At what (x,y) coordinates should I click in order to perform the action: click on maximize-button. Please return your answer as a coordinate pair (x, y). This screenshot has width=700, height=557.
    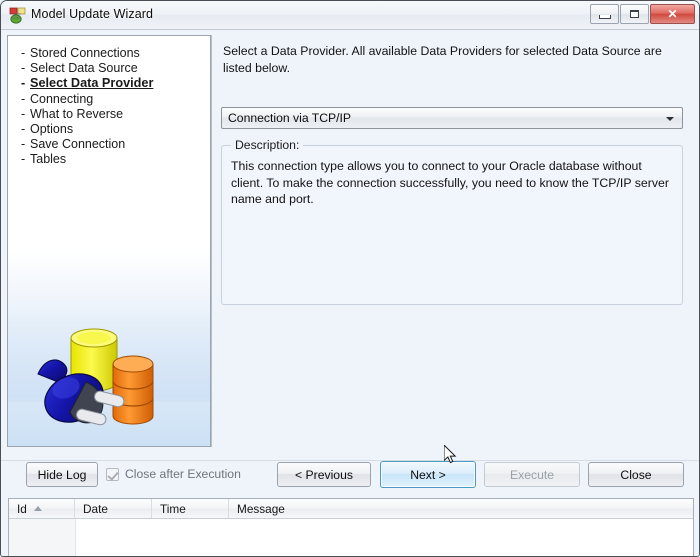
    Looking at the image, I should click on (634, 14).